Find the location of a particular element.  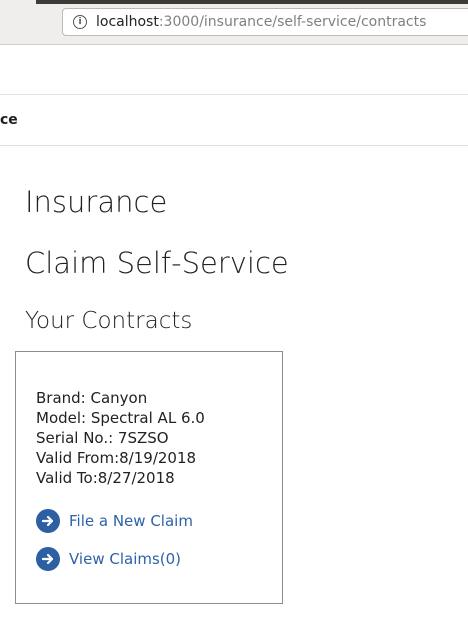

contract-brand: Brand: Canyon is located at coordinates (92, 398).